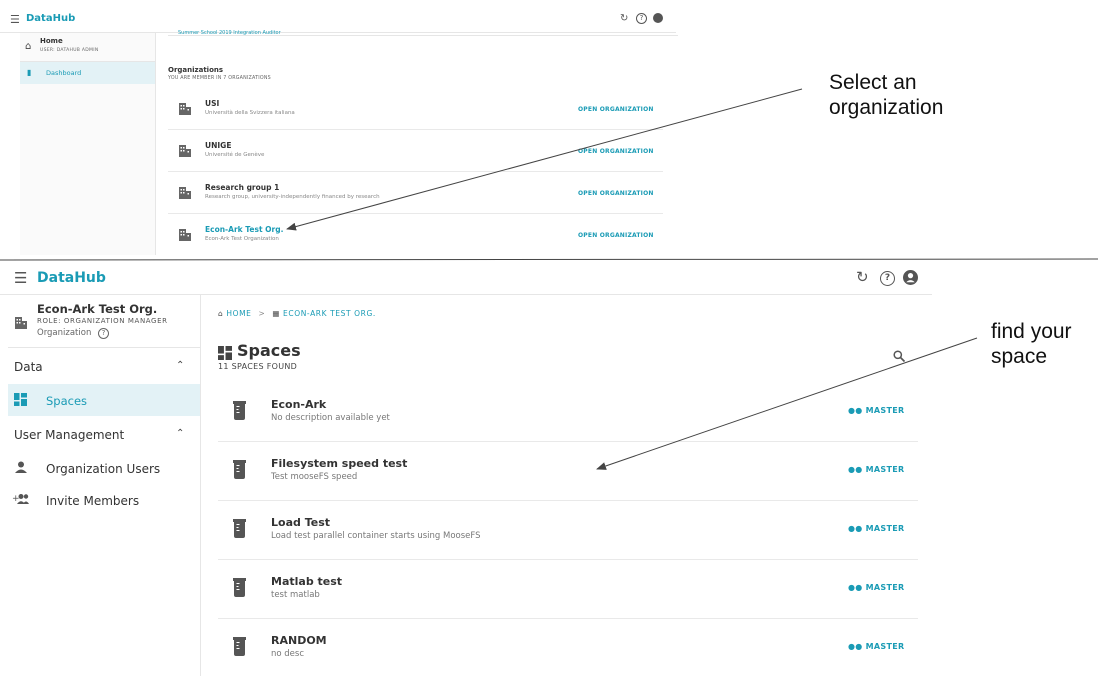  I want to click on sidebar-section-user-management: User Management, so click(69, 435).